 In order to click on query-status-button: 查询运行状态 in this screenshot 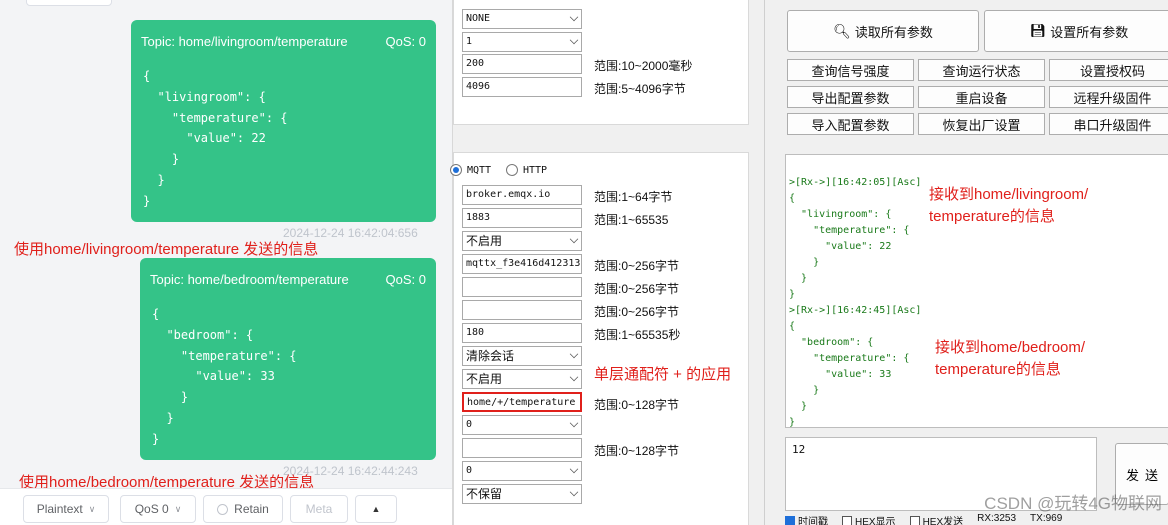, I will do `click(981, 70)`.